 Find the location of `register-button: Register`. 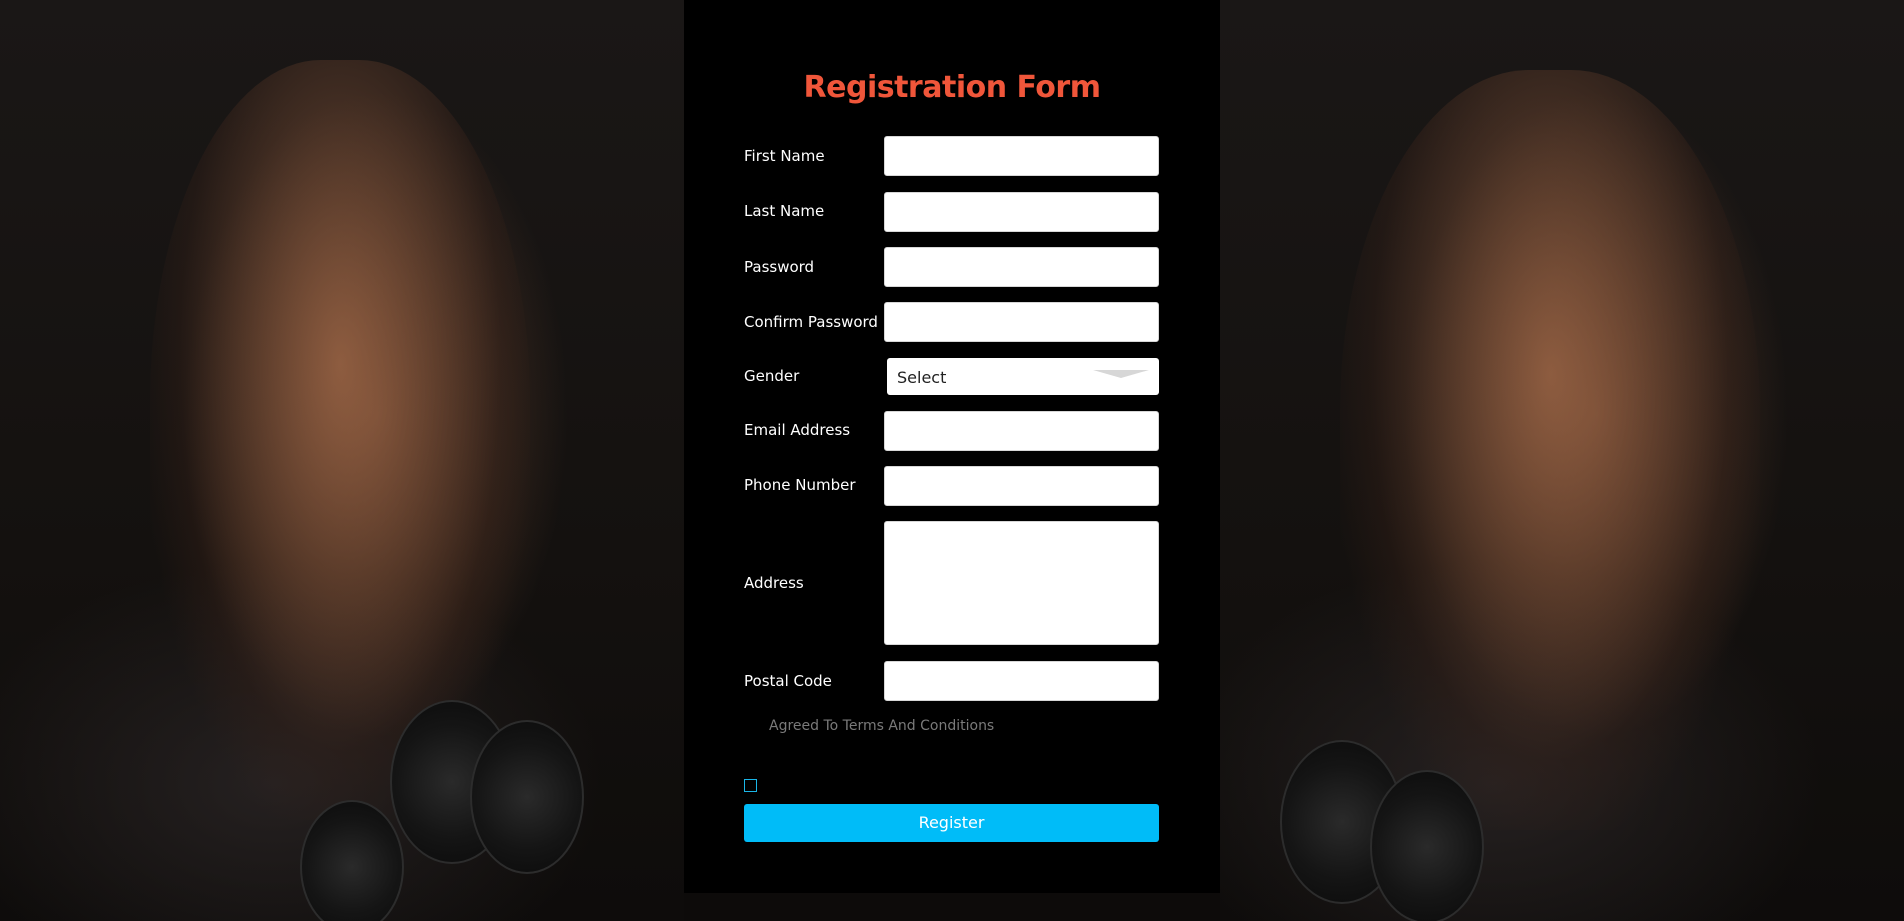

register-button: Register is located at coordinates (951, 823).